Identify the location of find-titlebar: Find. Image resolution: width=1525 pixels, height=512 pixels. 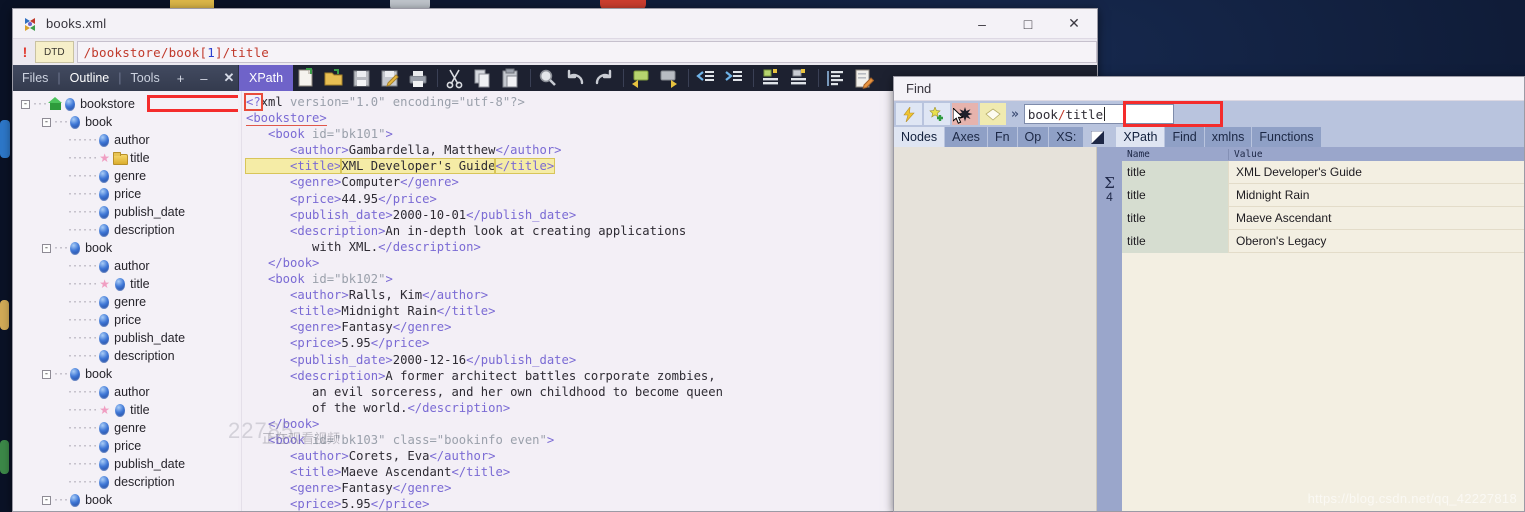
(1209, 89).